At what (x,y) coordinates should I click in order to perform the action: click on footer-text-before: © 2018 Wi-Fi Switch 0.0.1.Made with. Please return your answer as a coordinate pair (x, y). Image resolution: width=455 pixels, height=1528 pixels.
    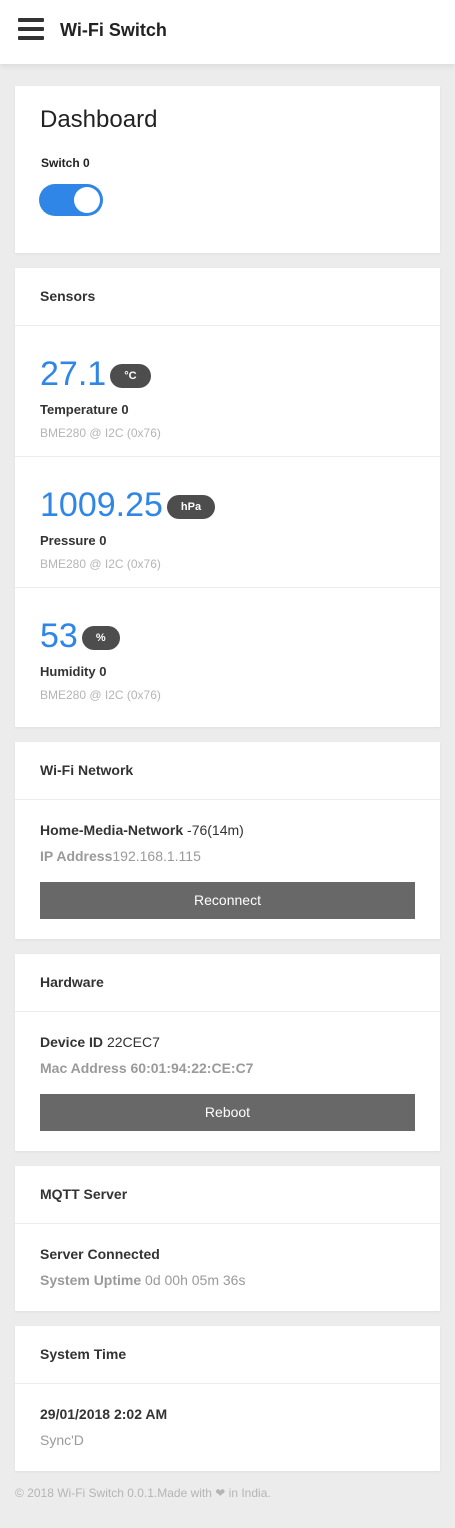
    Looking at the image, I should click on (113, 1493).